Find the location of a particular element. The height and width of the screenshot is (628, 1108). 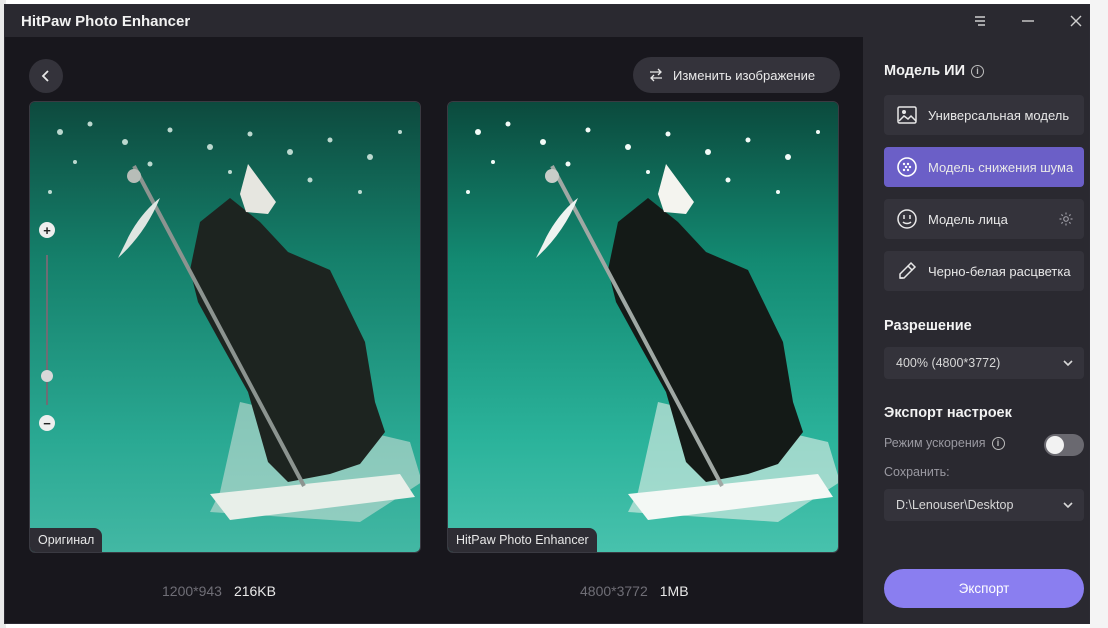

save-label: Сохранить: is located at coordinates (917, 472).